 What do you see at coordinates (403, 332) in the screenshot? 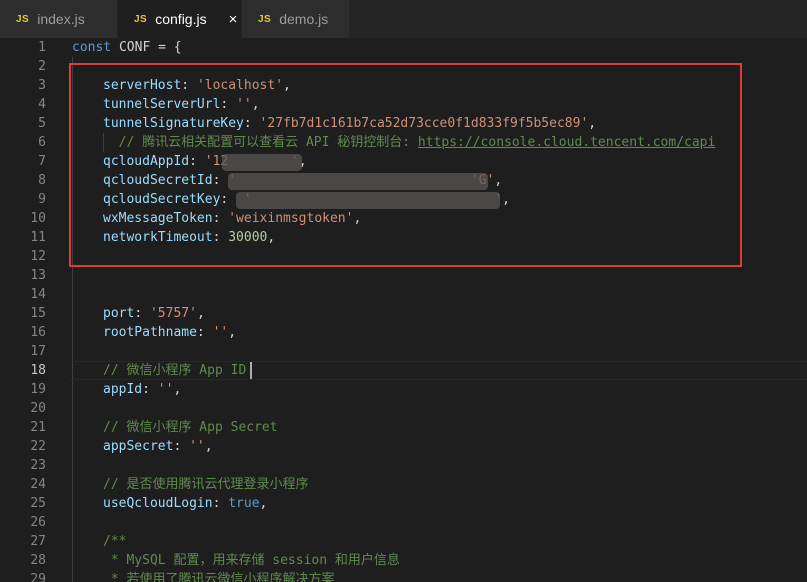
I see `code-line: 16 rootPathname: '',` at bounding box center [403, 332].